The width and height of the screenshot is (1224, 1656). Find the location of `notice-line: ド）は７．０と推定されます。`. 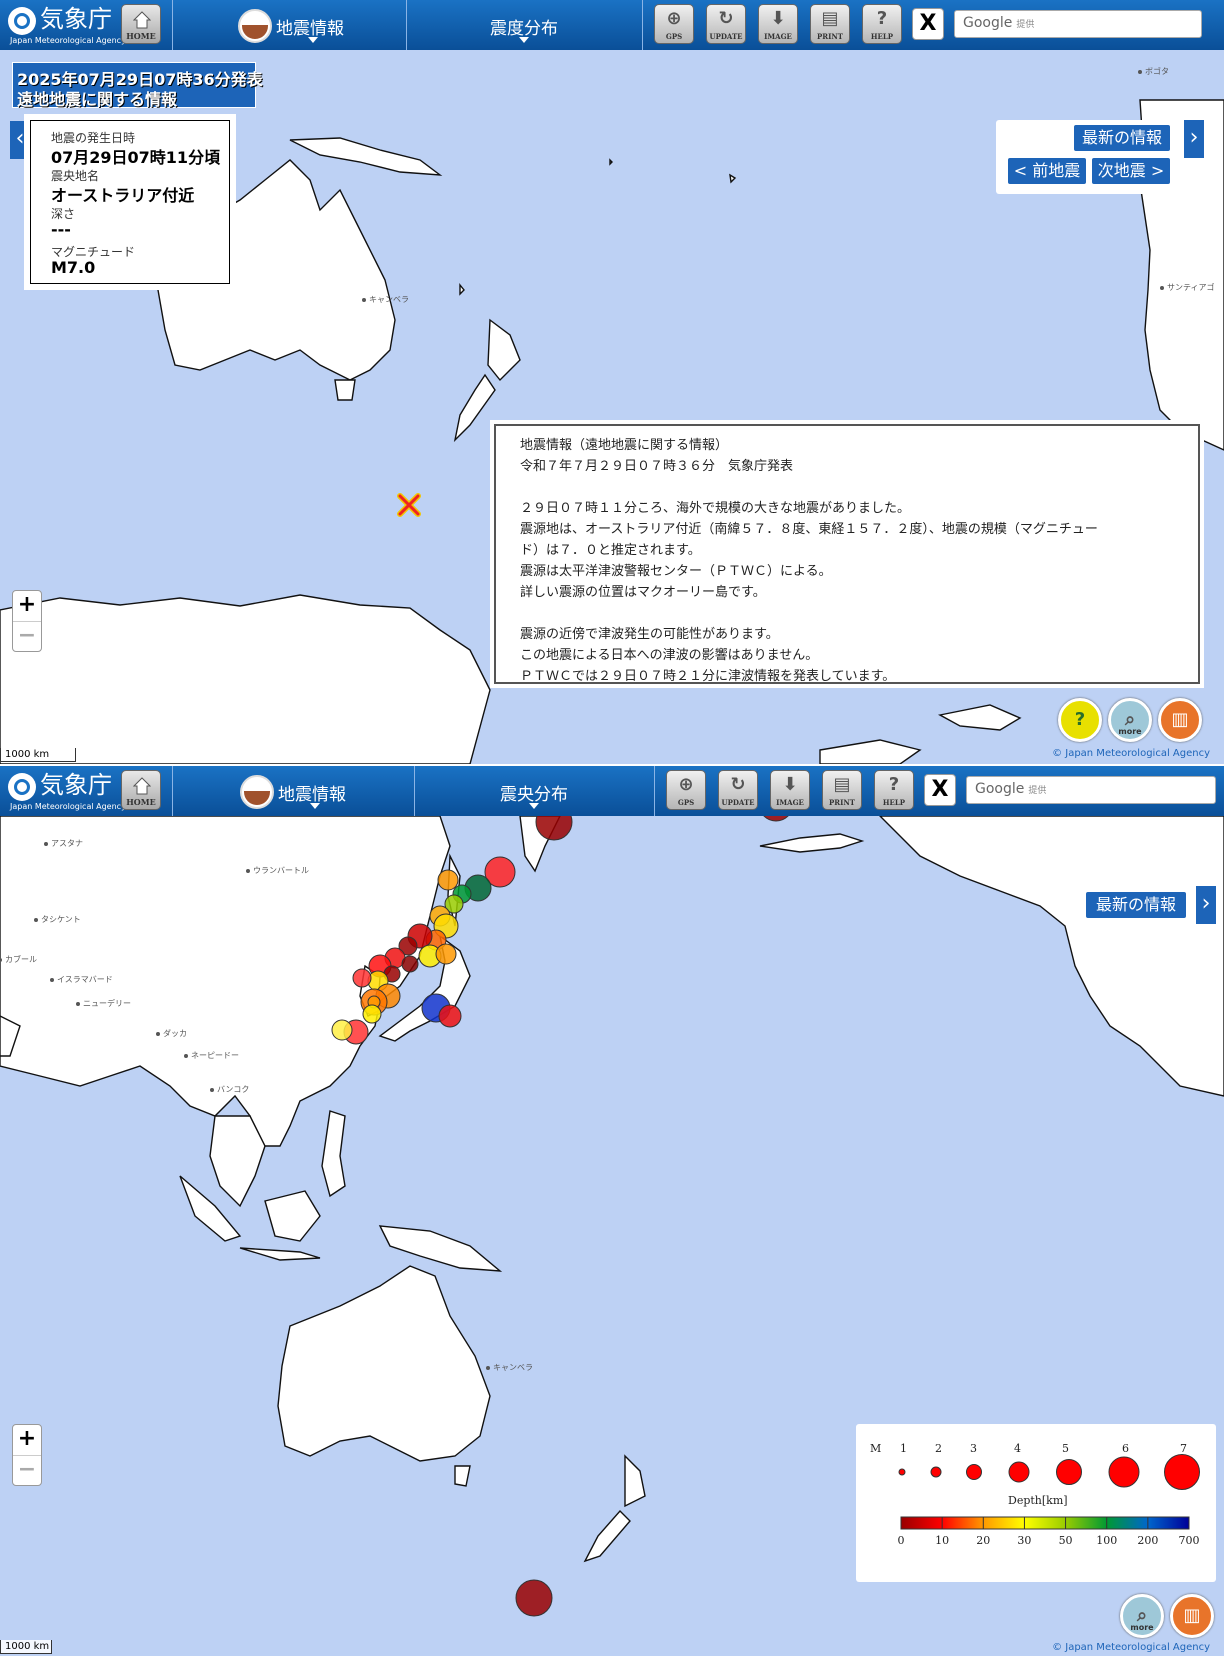

notice-line: ド）は７．０と推定されます。 is located at coordinates (610, 550).